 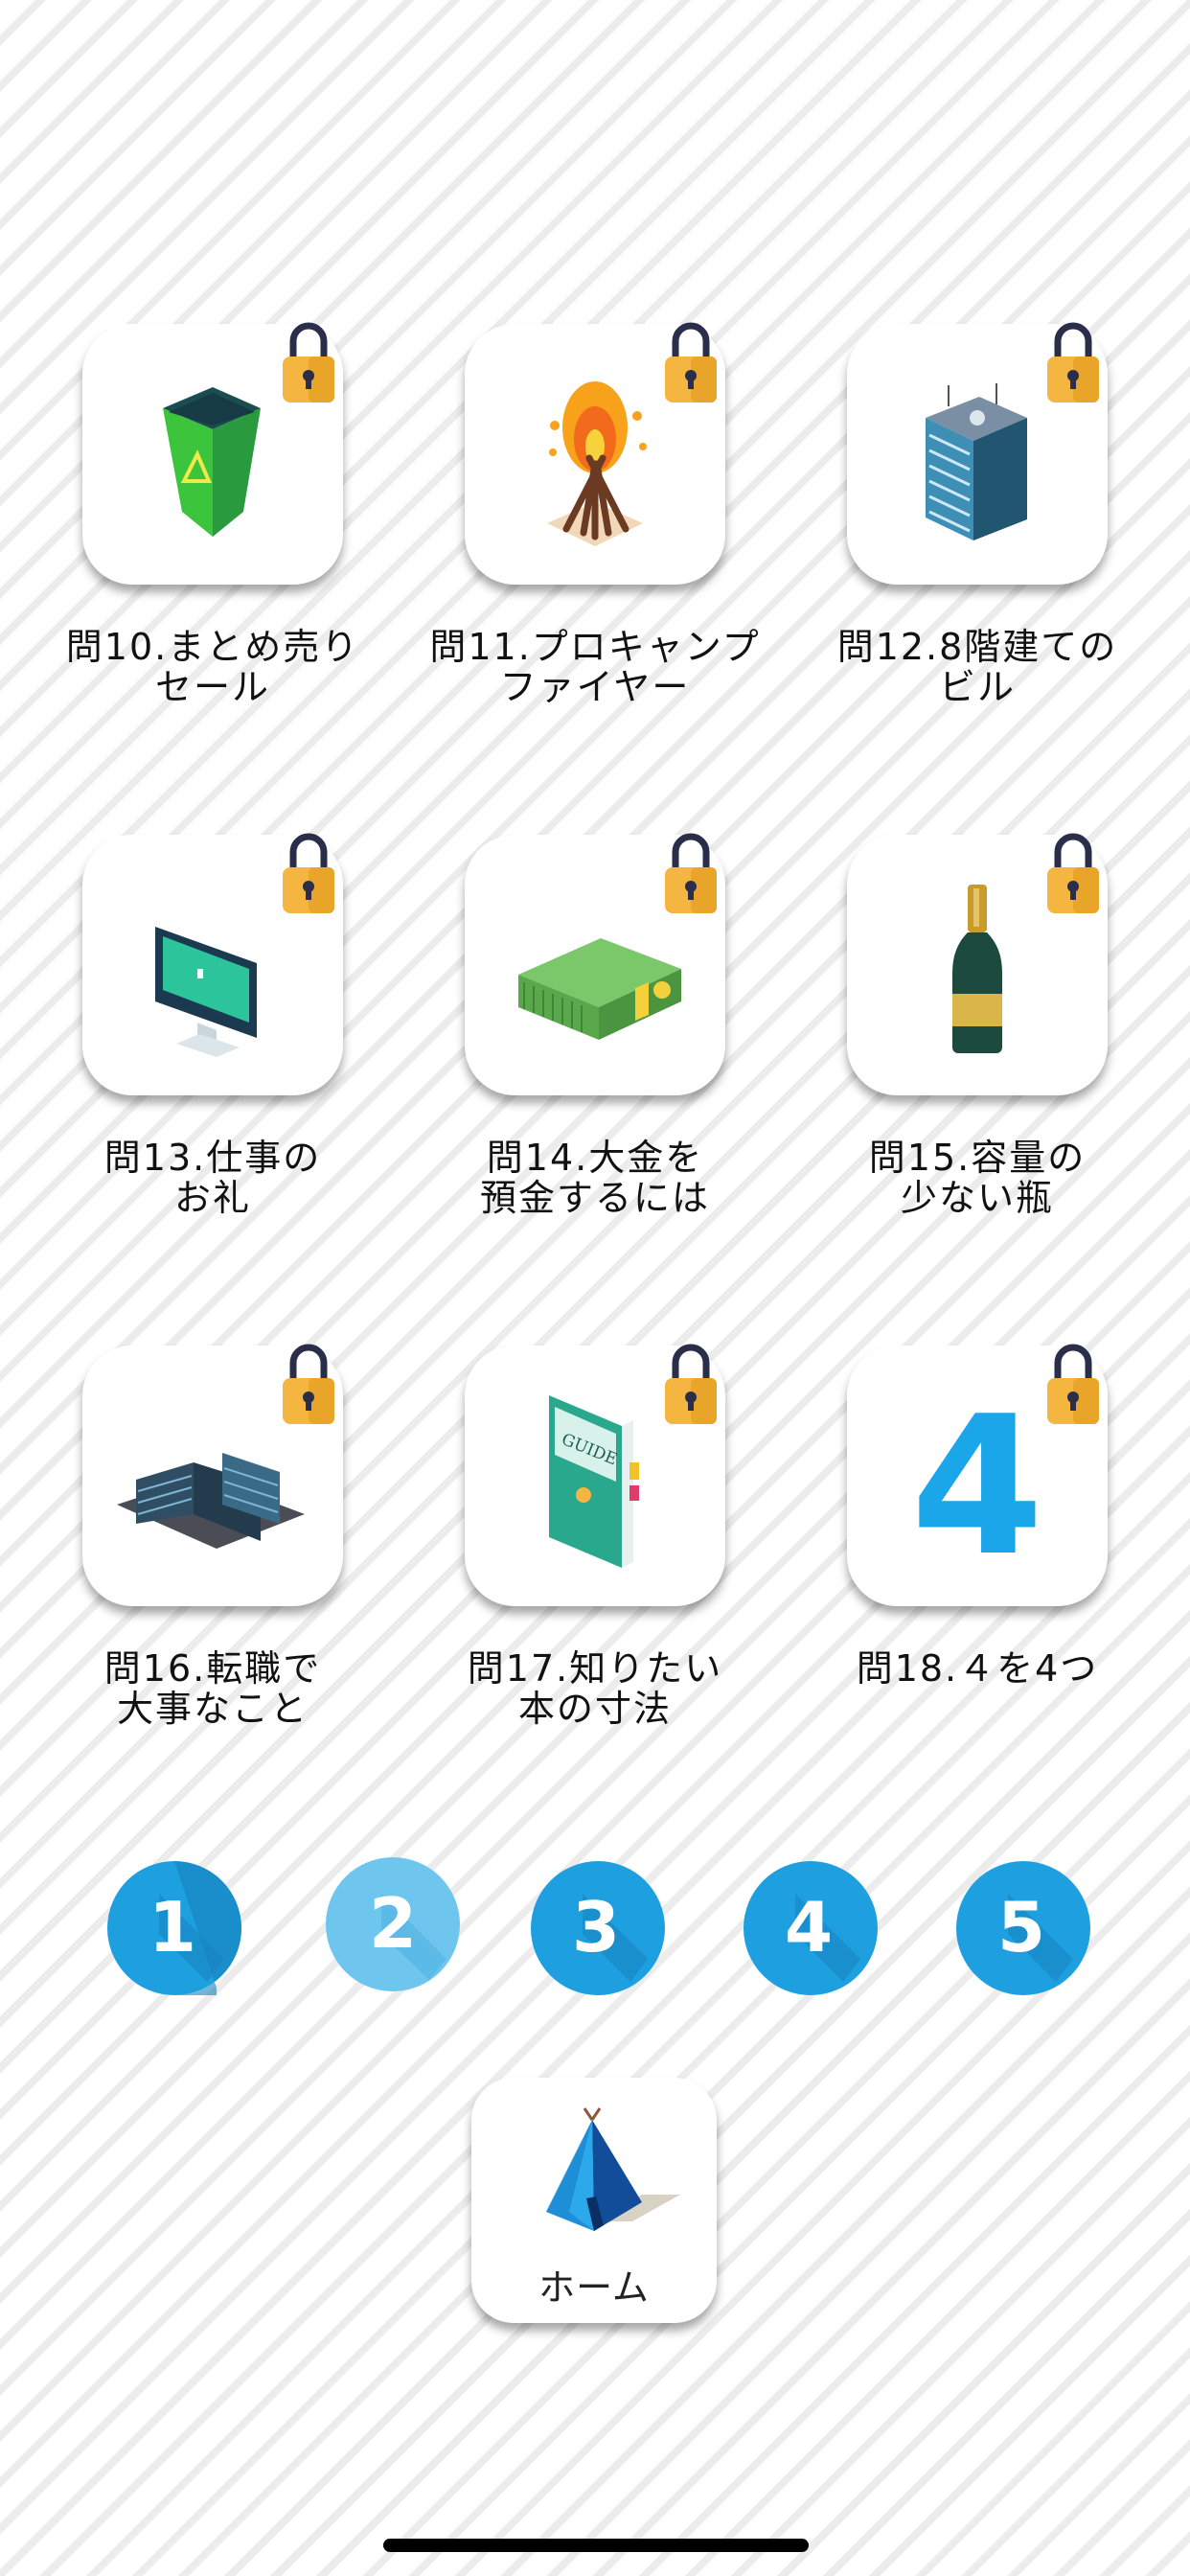 I want to click on level-title-line: 大事なこと, so click(x=213, y=1709).